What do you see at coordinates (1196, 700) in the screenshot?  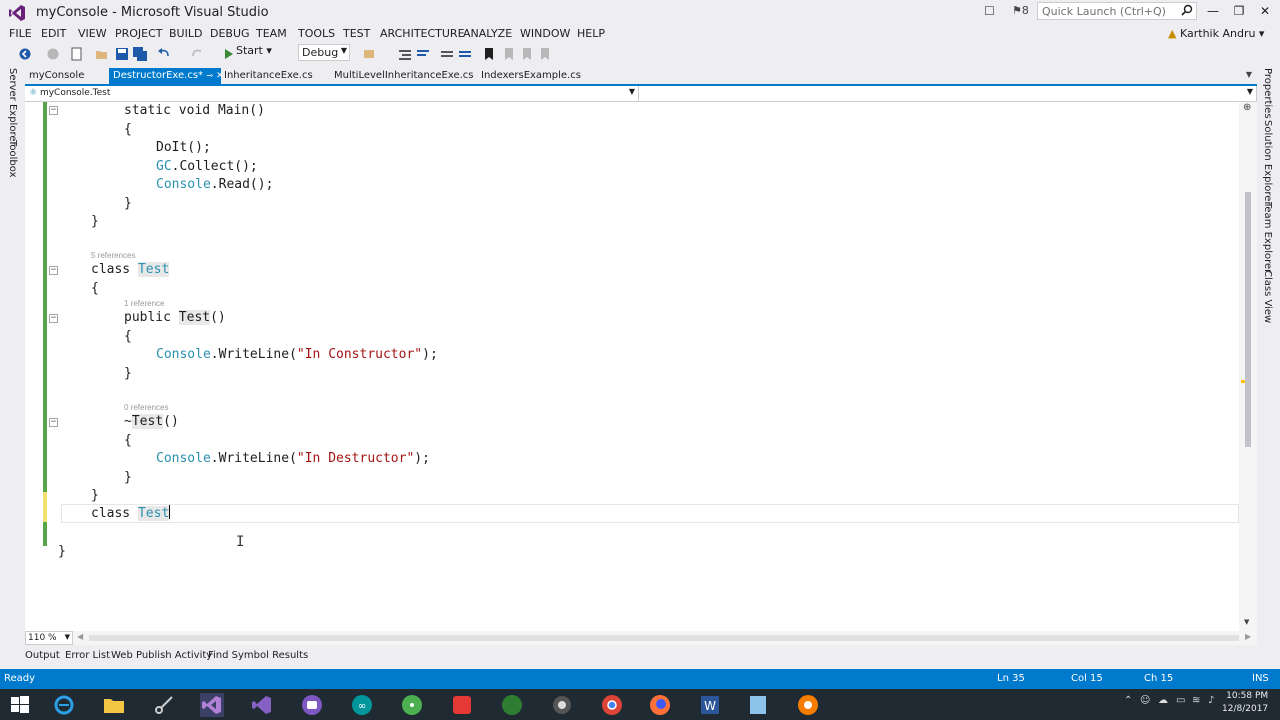 I see `tray-wifi-icon: ≋` at bounding box center [1196, 700].